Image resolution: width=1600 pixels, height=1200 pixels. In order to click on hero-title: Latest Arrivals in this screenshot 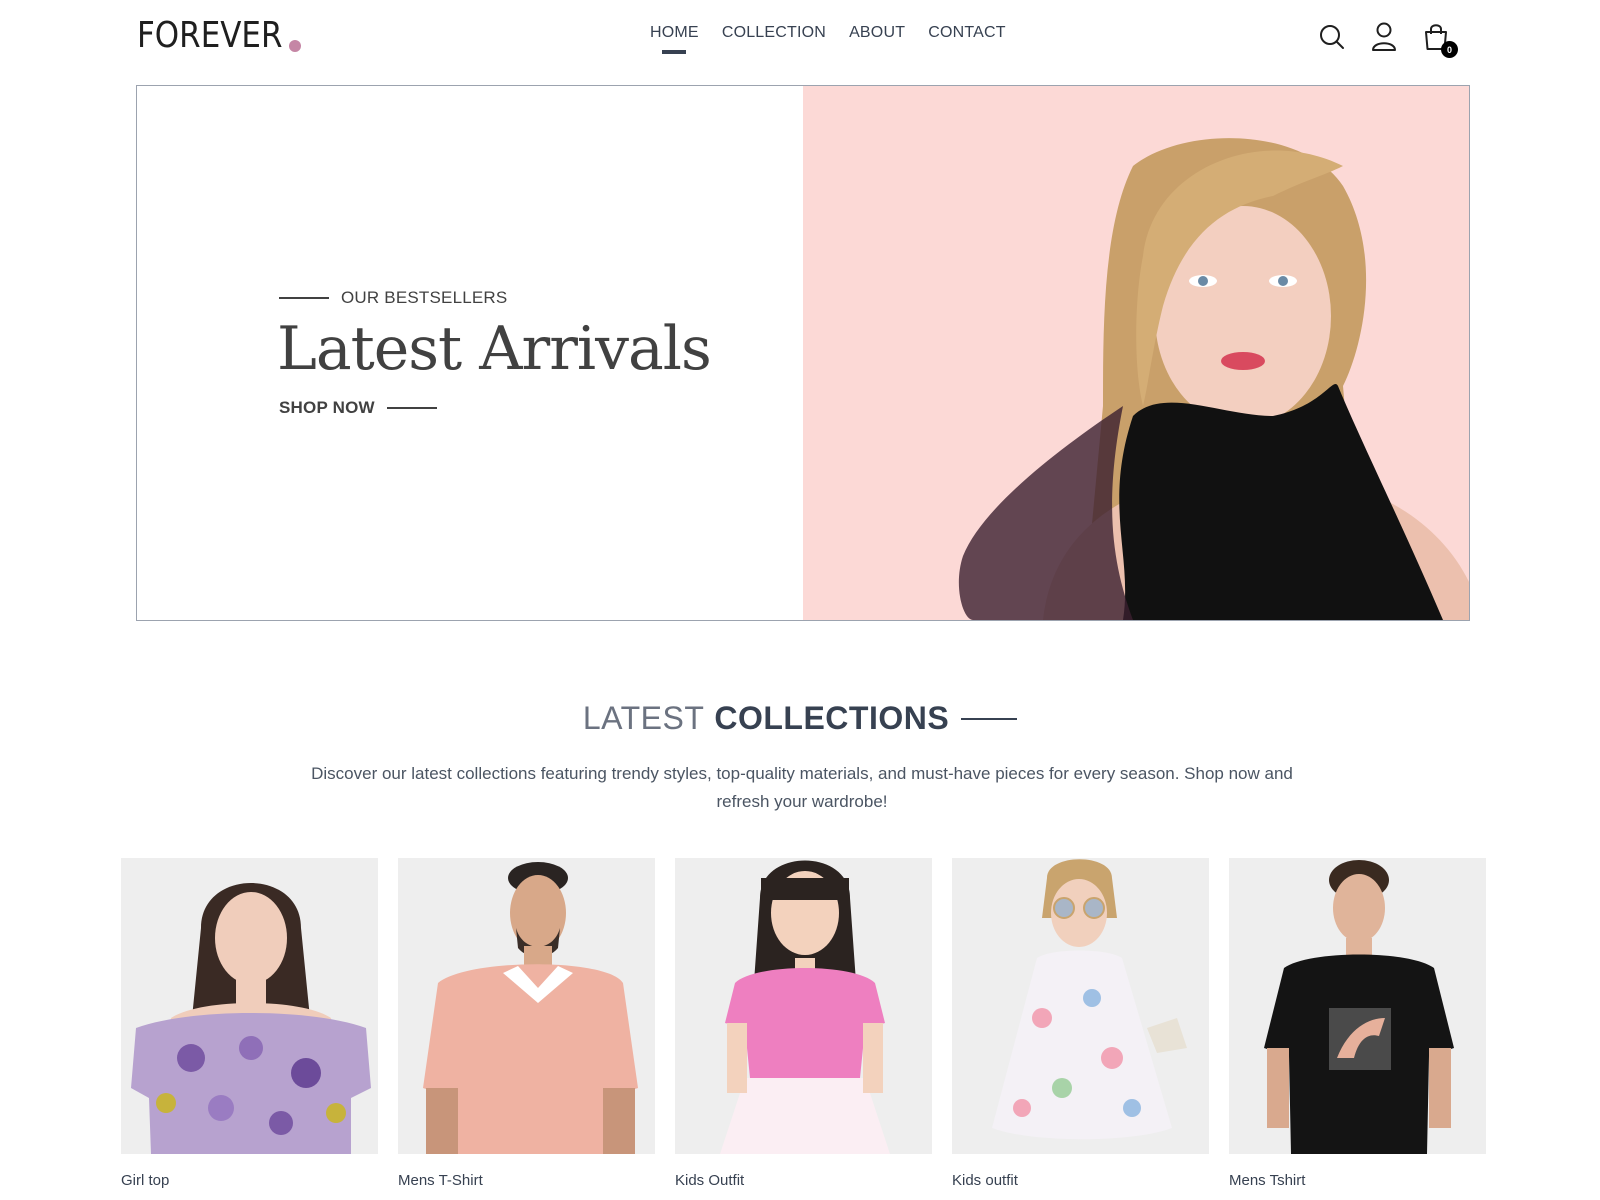, I will do `click(494, 349)`.